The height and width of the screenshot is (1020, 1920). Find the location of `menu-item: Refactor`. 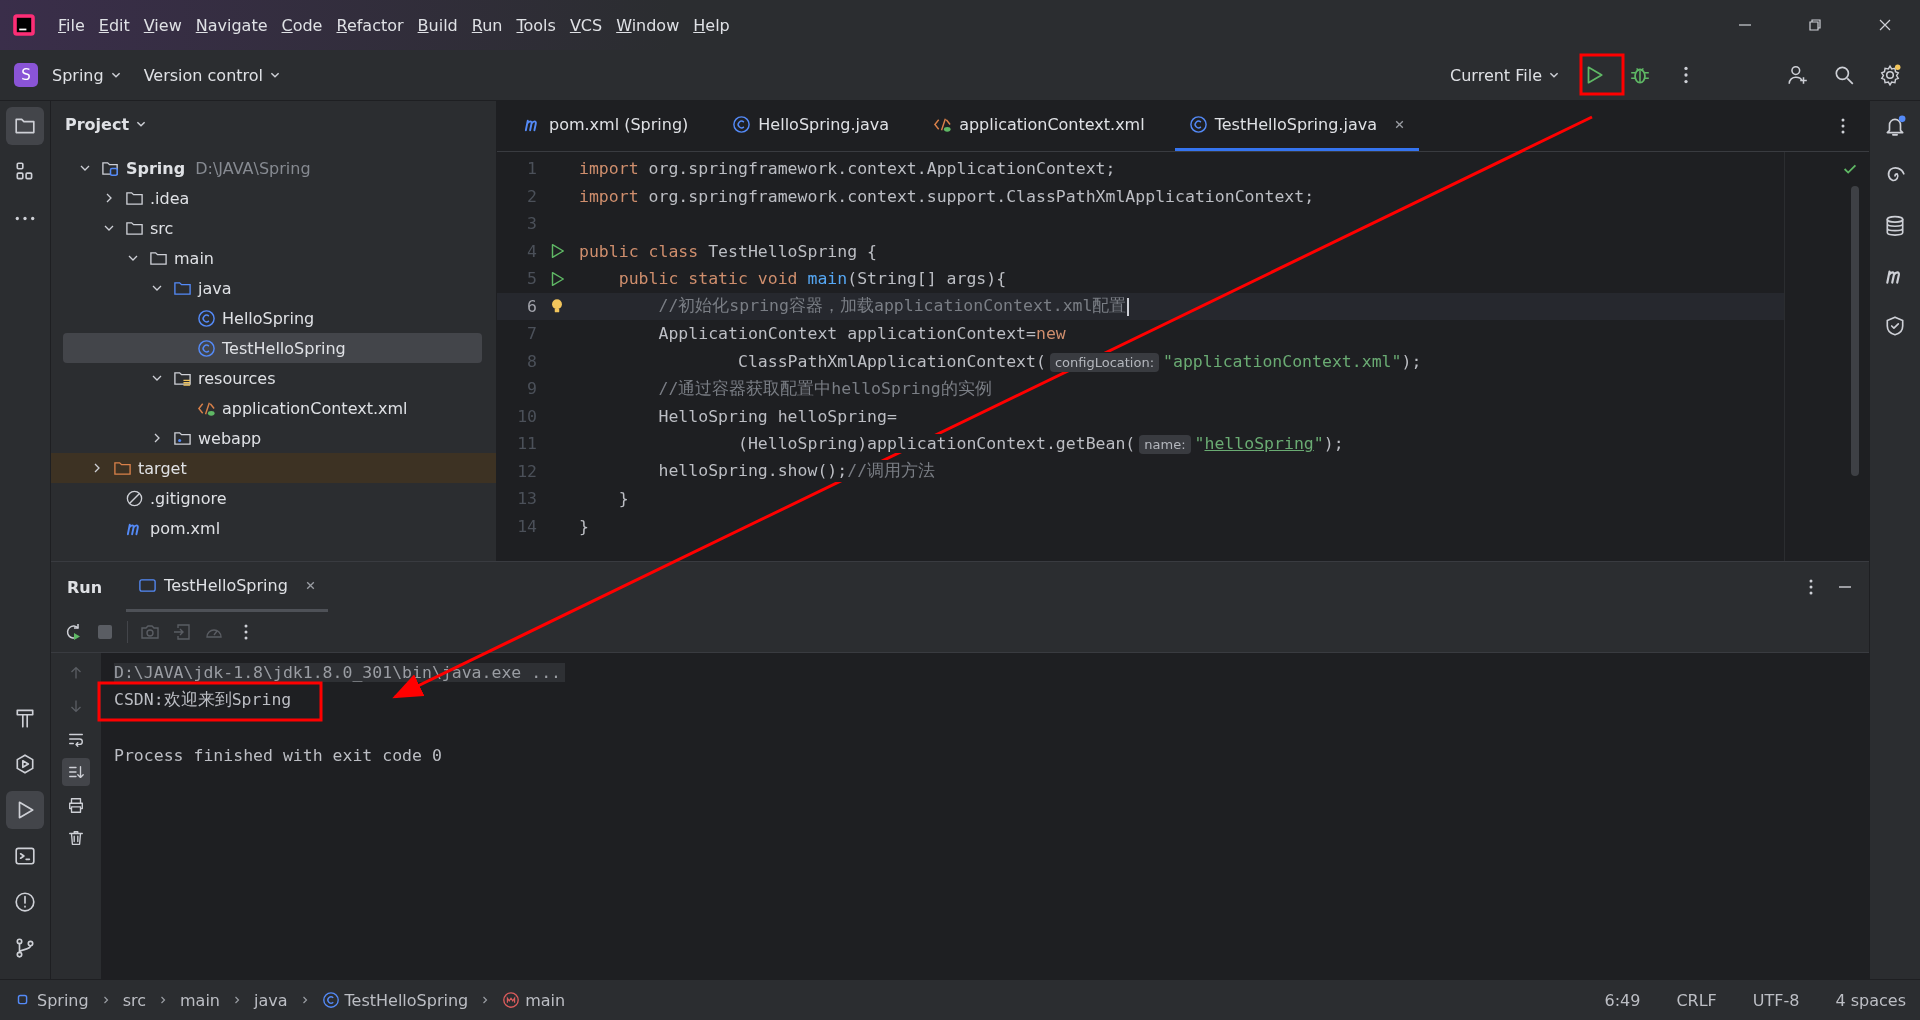

menu-item: Refactor is located at coordinates (370, 25).